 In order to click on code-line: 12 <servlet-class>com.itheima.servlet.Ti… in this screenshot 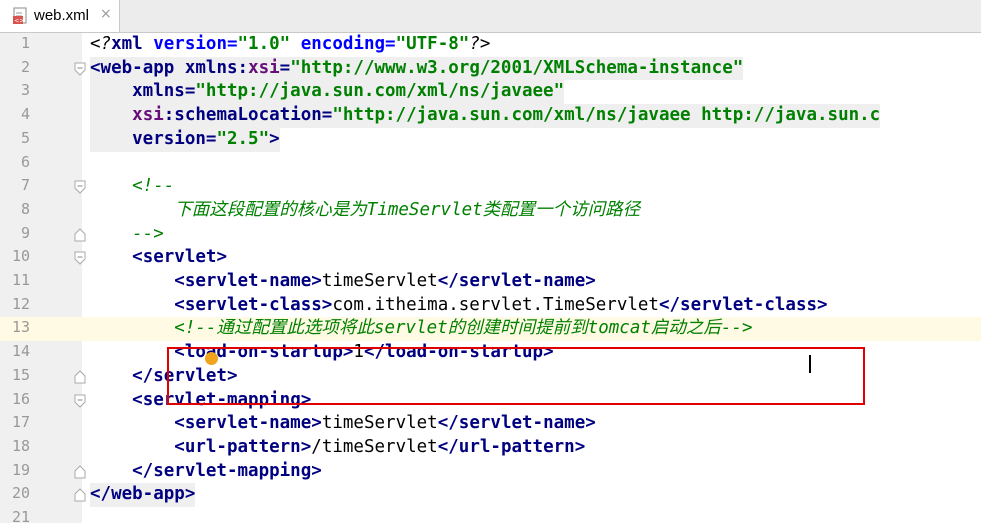, I will do `click(490, 306)`.